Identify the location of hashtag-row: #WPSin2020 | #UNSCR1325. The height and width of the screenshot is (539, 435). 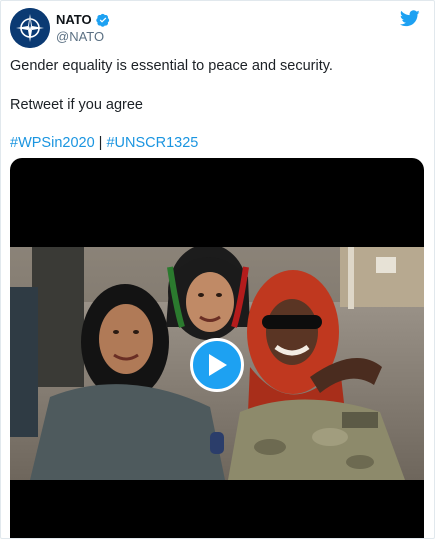
(104, 143).